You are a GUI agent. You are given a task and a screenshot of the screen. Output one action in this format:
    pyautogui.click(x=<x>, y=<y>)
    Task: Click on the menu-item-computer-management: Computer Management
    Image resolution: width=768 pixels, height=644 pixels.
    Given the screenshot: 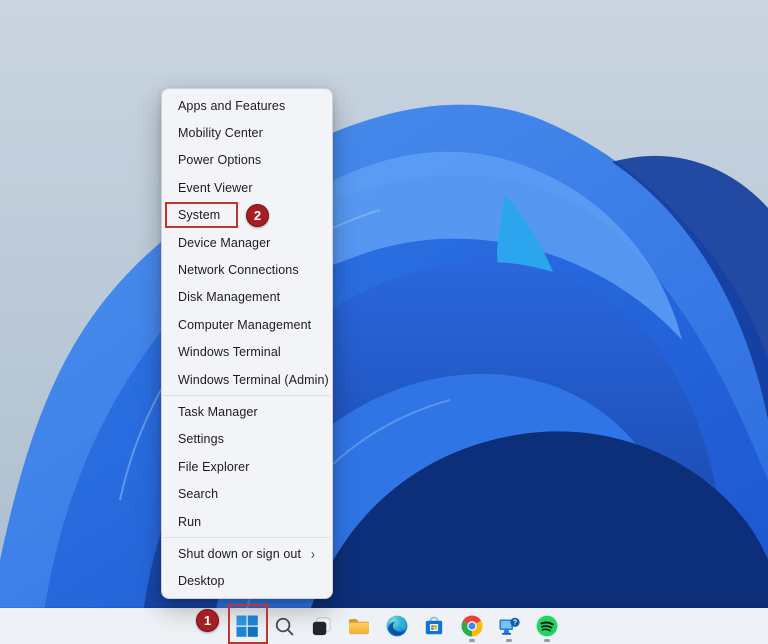 What is the action you would take?
    pyautogui.click(x=247, y=324)
    